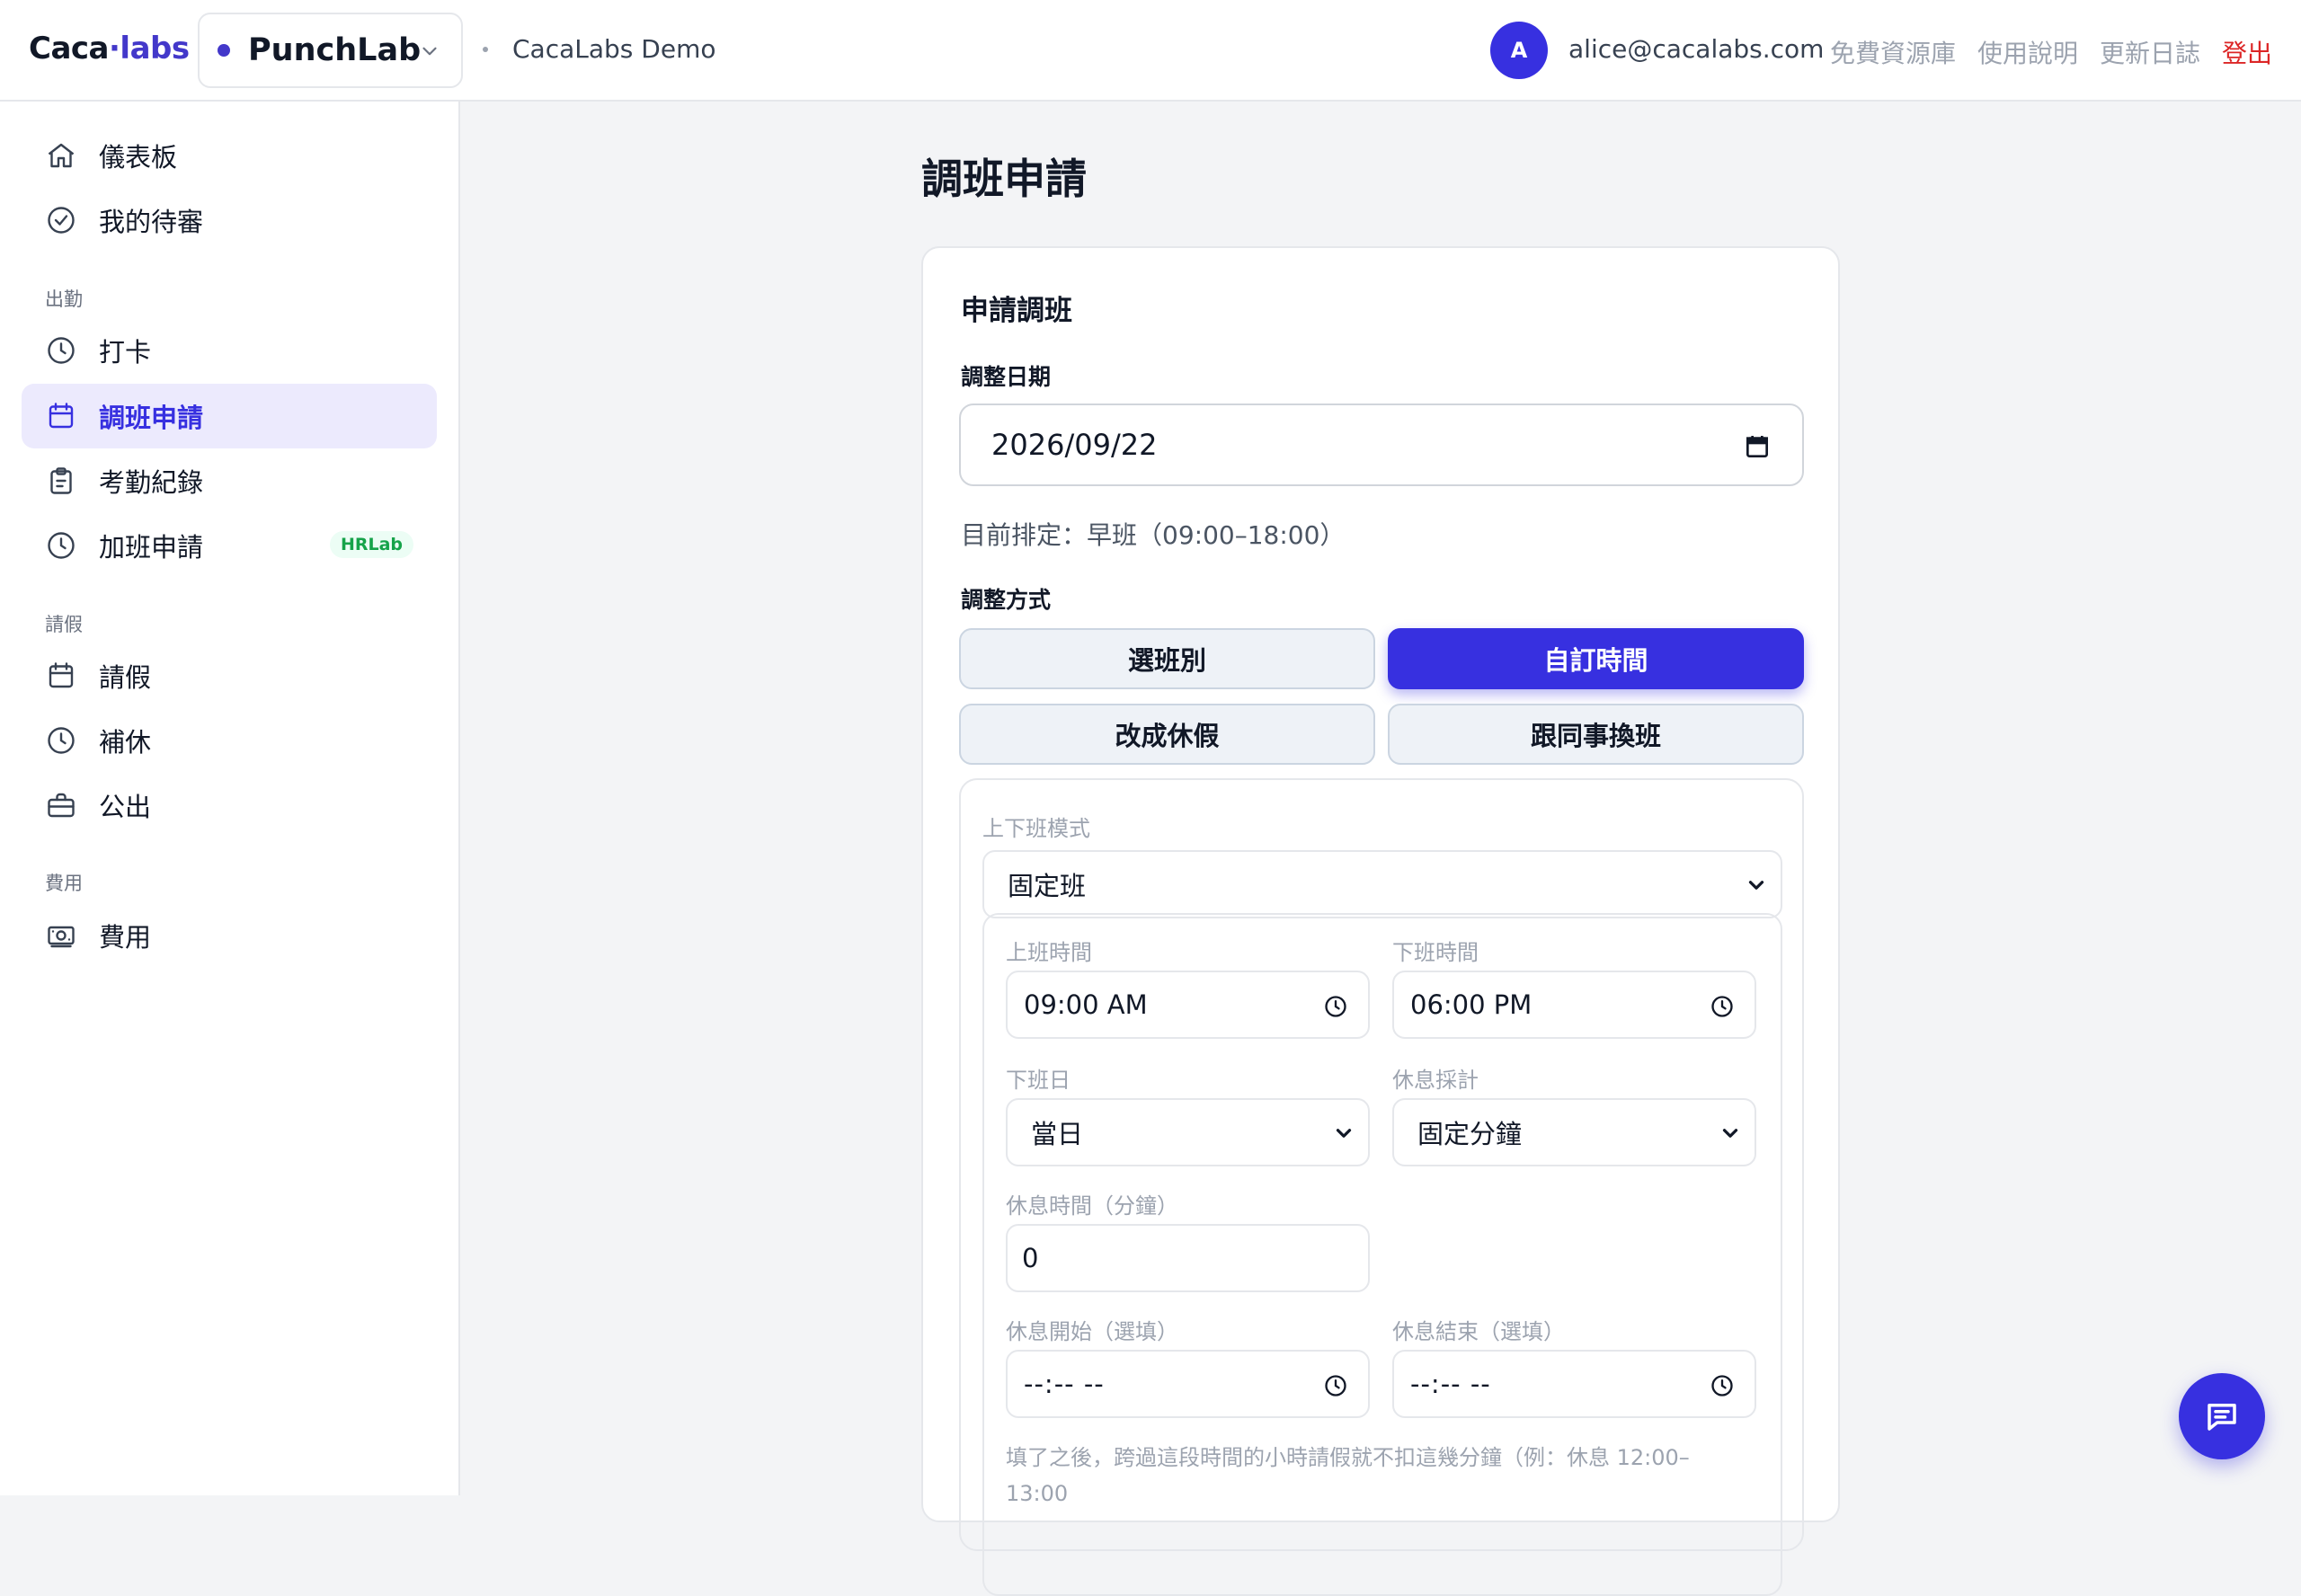 Image resolution: width=2301 pixels, height=1596 pixels. What do you see at coordinates (229, 350) in the screenshot?
I see `sidebar-item-punch: 打卡` at bounding box center [229, 350].